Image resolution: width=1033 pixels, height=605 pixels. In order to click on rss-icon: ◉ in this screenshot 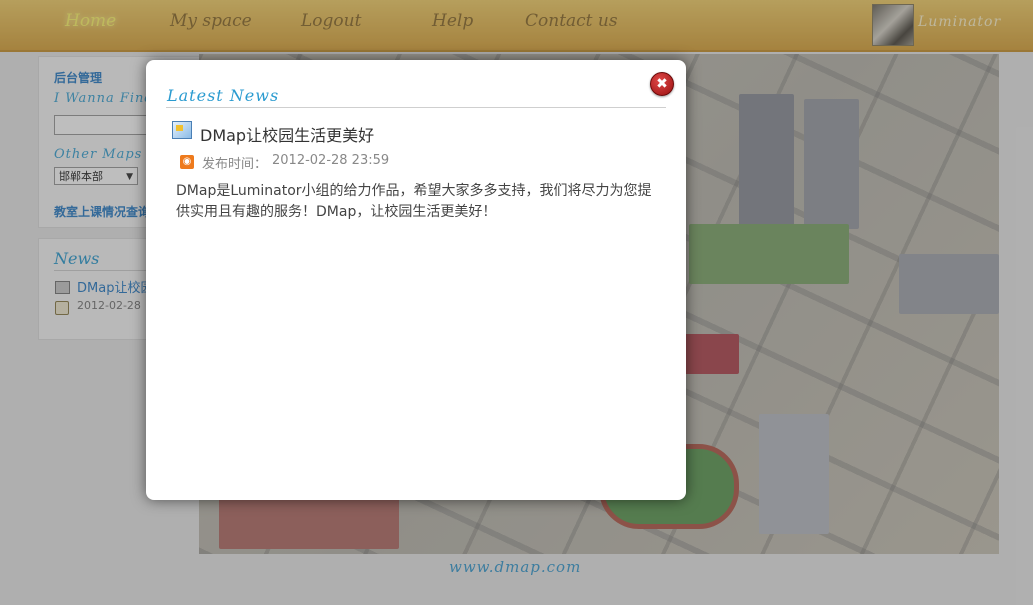, I will do `click(187, 162)`.